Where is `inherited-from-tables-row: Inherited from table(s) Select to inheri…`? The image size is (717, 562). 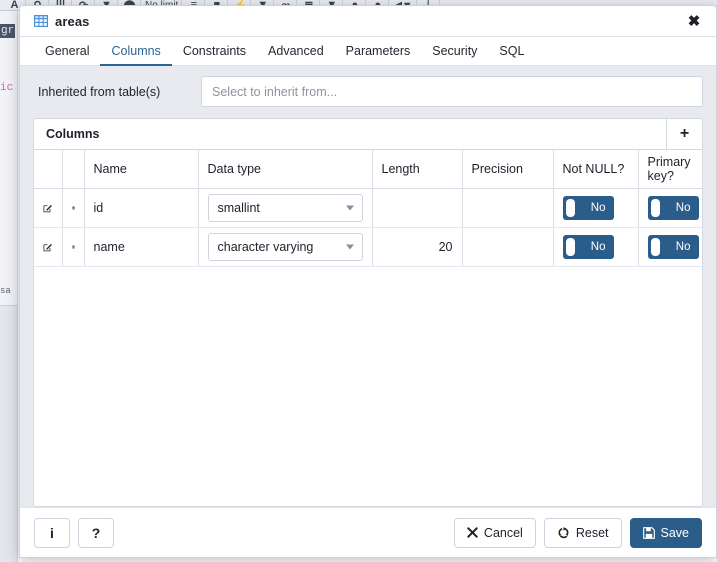
inherited-from-tables-row: Inherited from table(s) Select to inheri… is located at coordinates (368, 91).